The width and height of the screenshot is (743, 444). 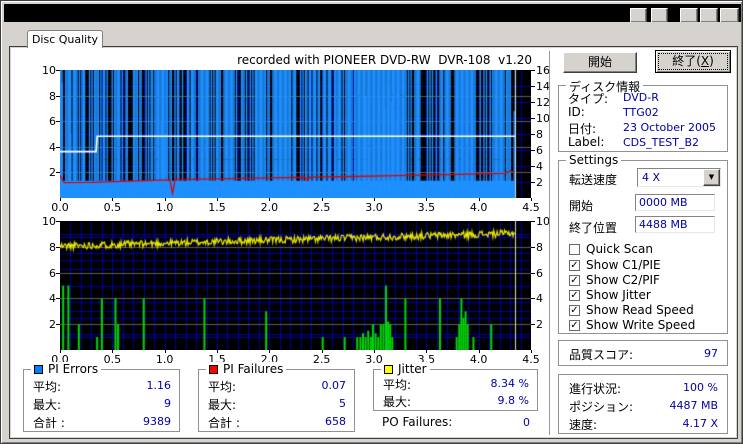 What do you see at coordinates (601, 407) in the screenshot?
I see `position-label: ポジション:` at bounding box center [601, 407].